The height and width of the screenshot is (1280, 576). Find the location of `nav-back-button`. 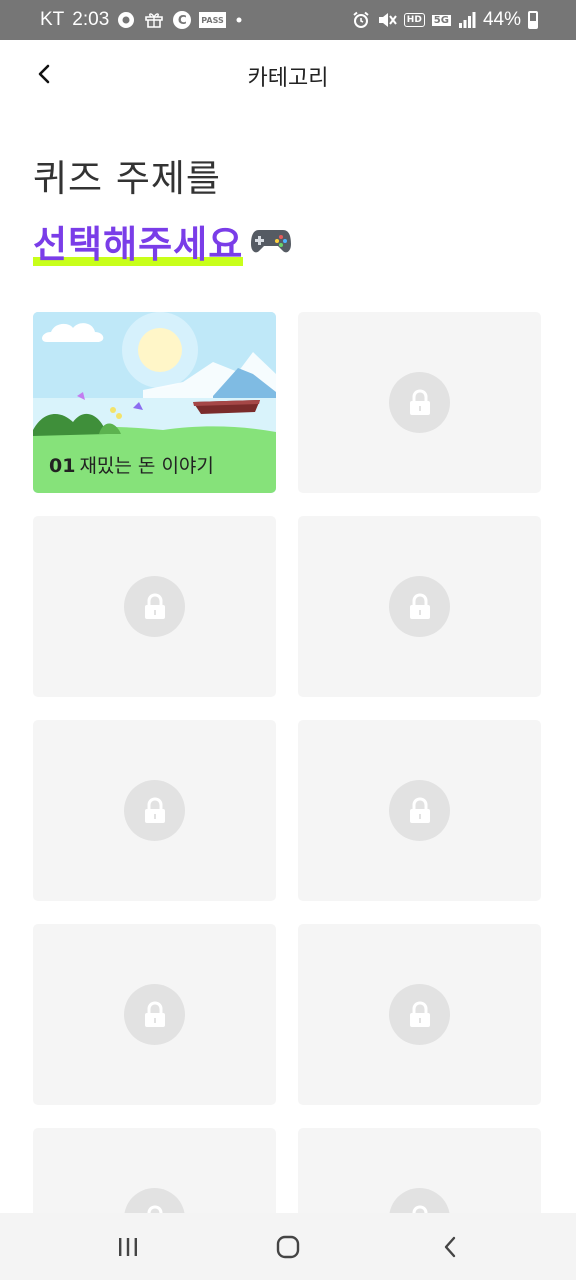

nav-back-button is located at coordinates (450, 1247).